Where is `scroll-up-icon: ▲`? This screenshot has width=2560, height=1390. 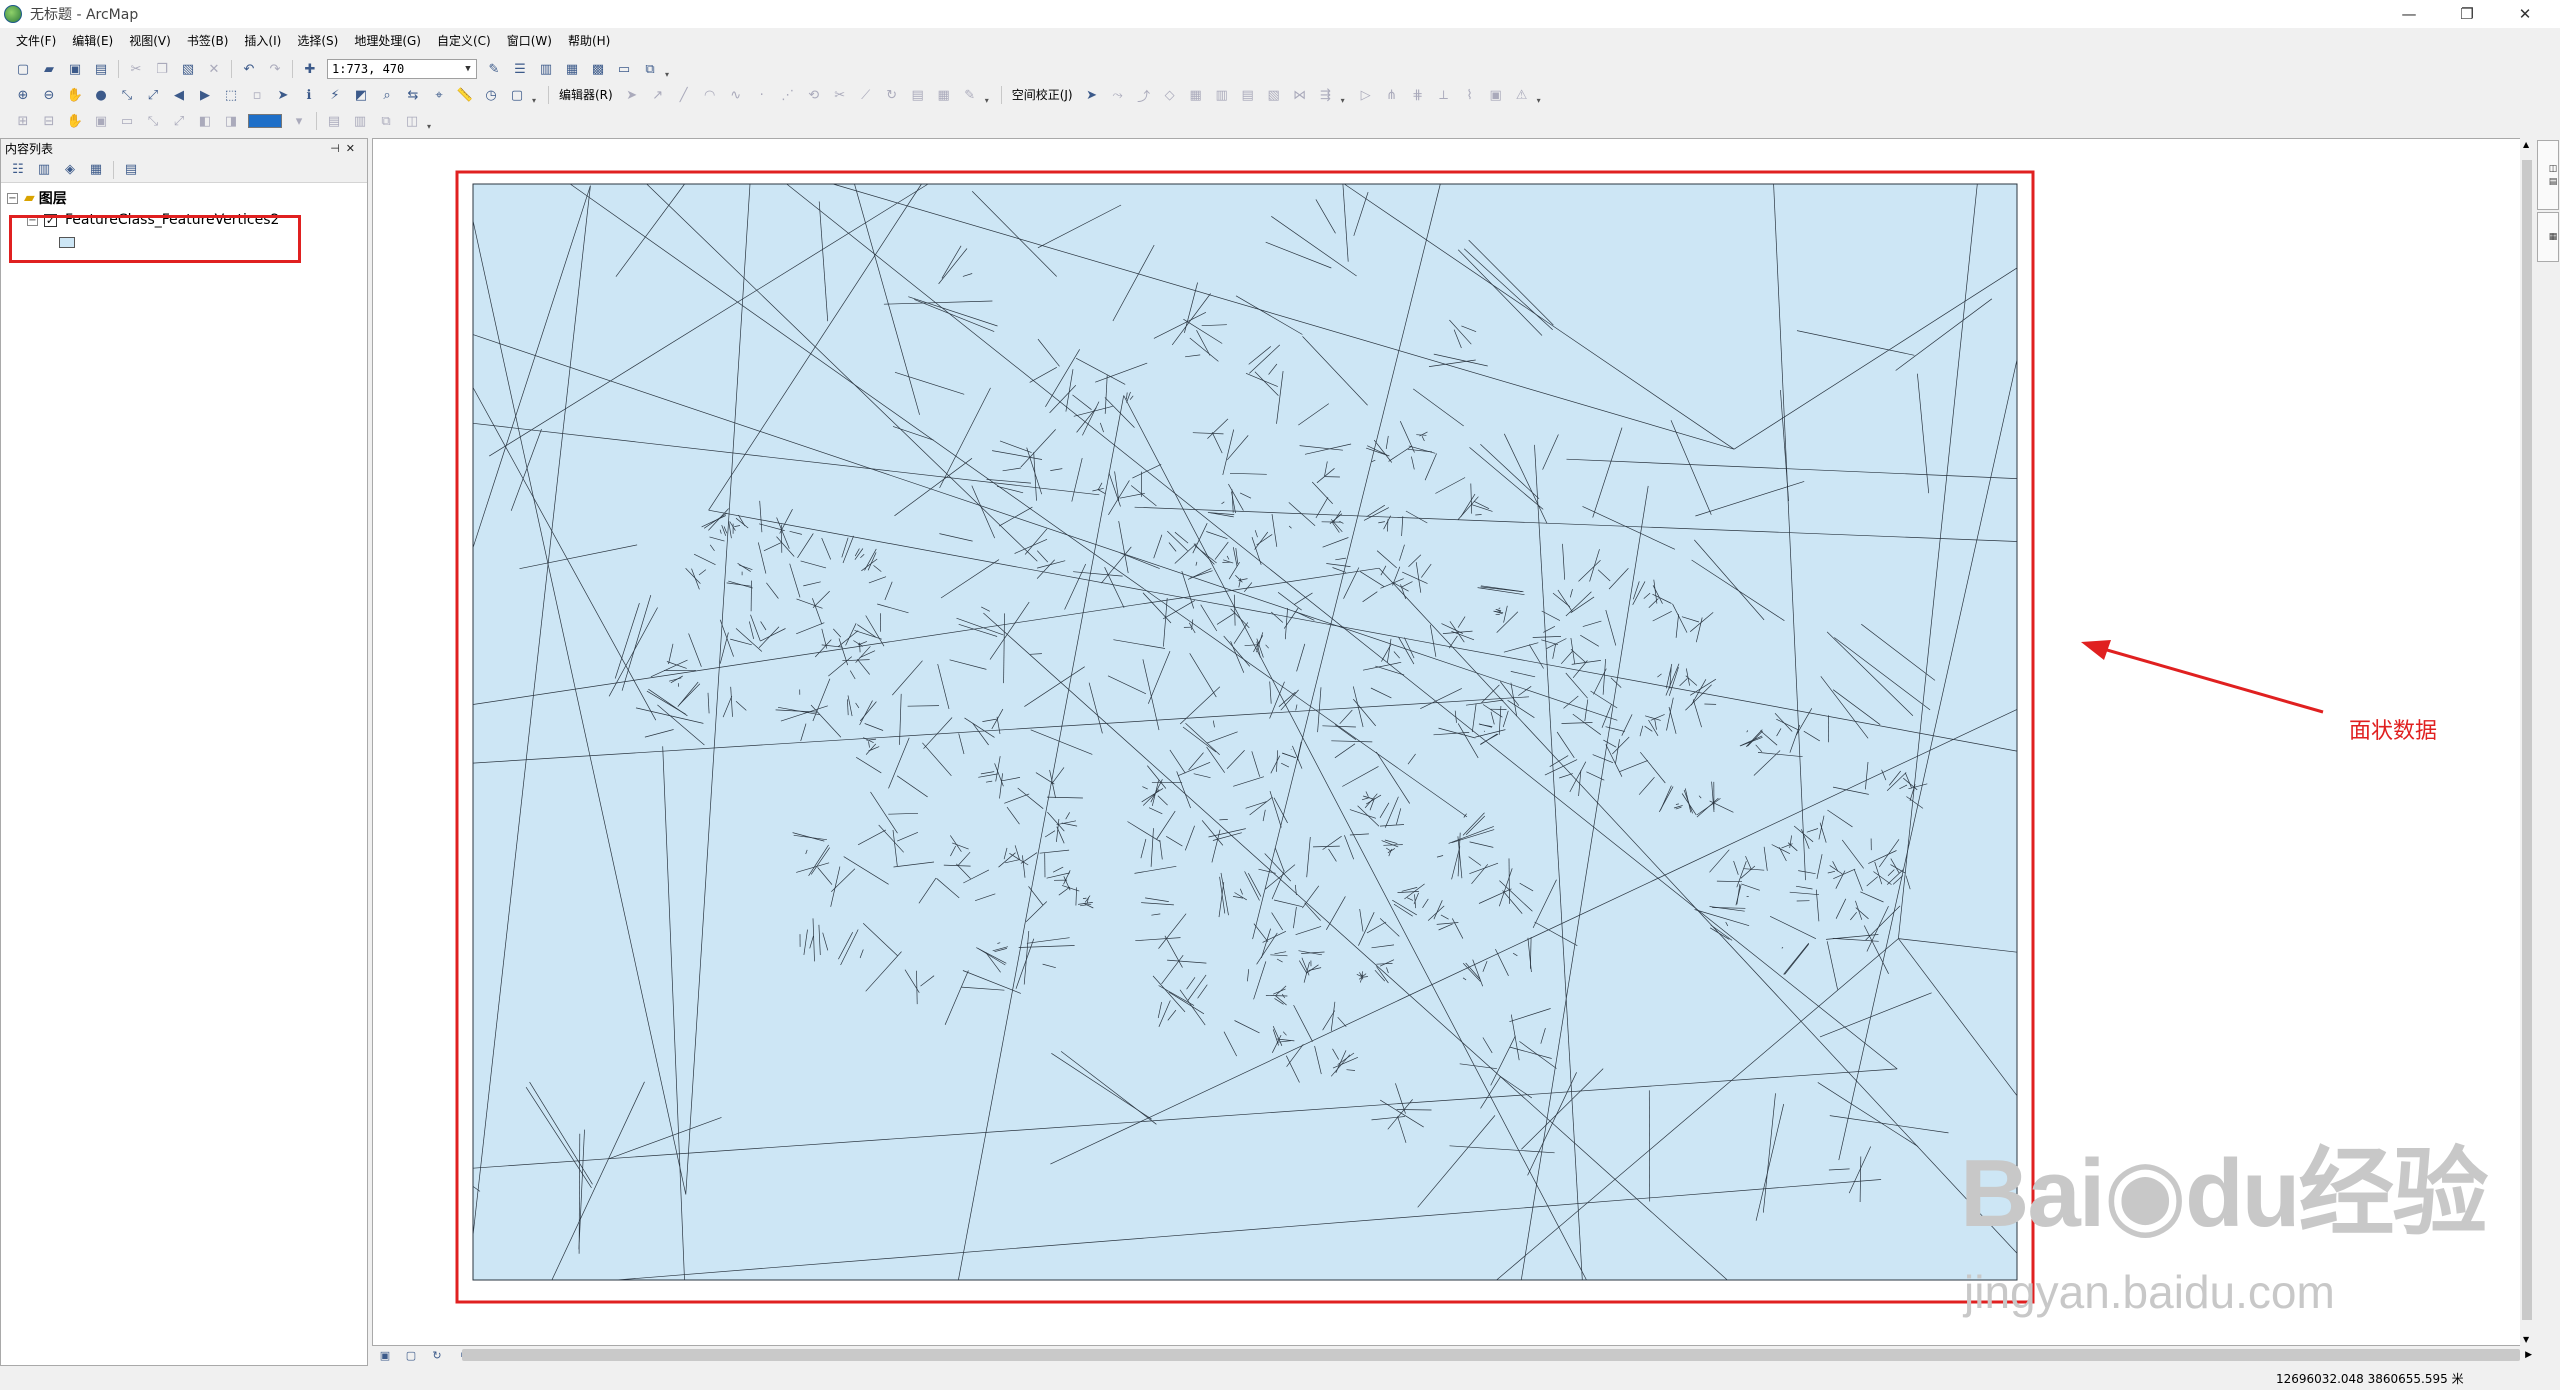 scroll-up-icon: ▲ is located at coordinates (2526, 144).